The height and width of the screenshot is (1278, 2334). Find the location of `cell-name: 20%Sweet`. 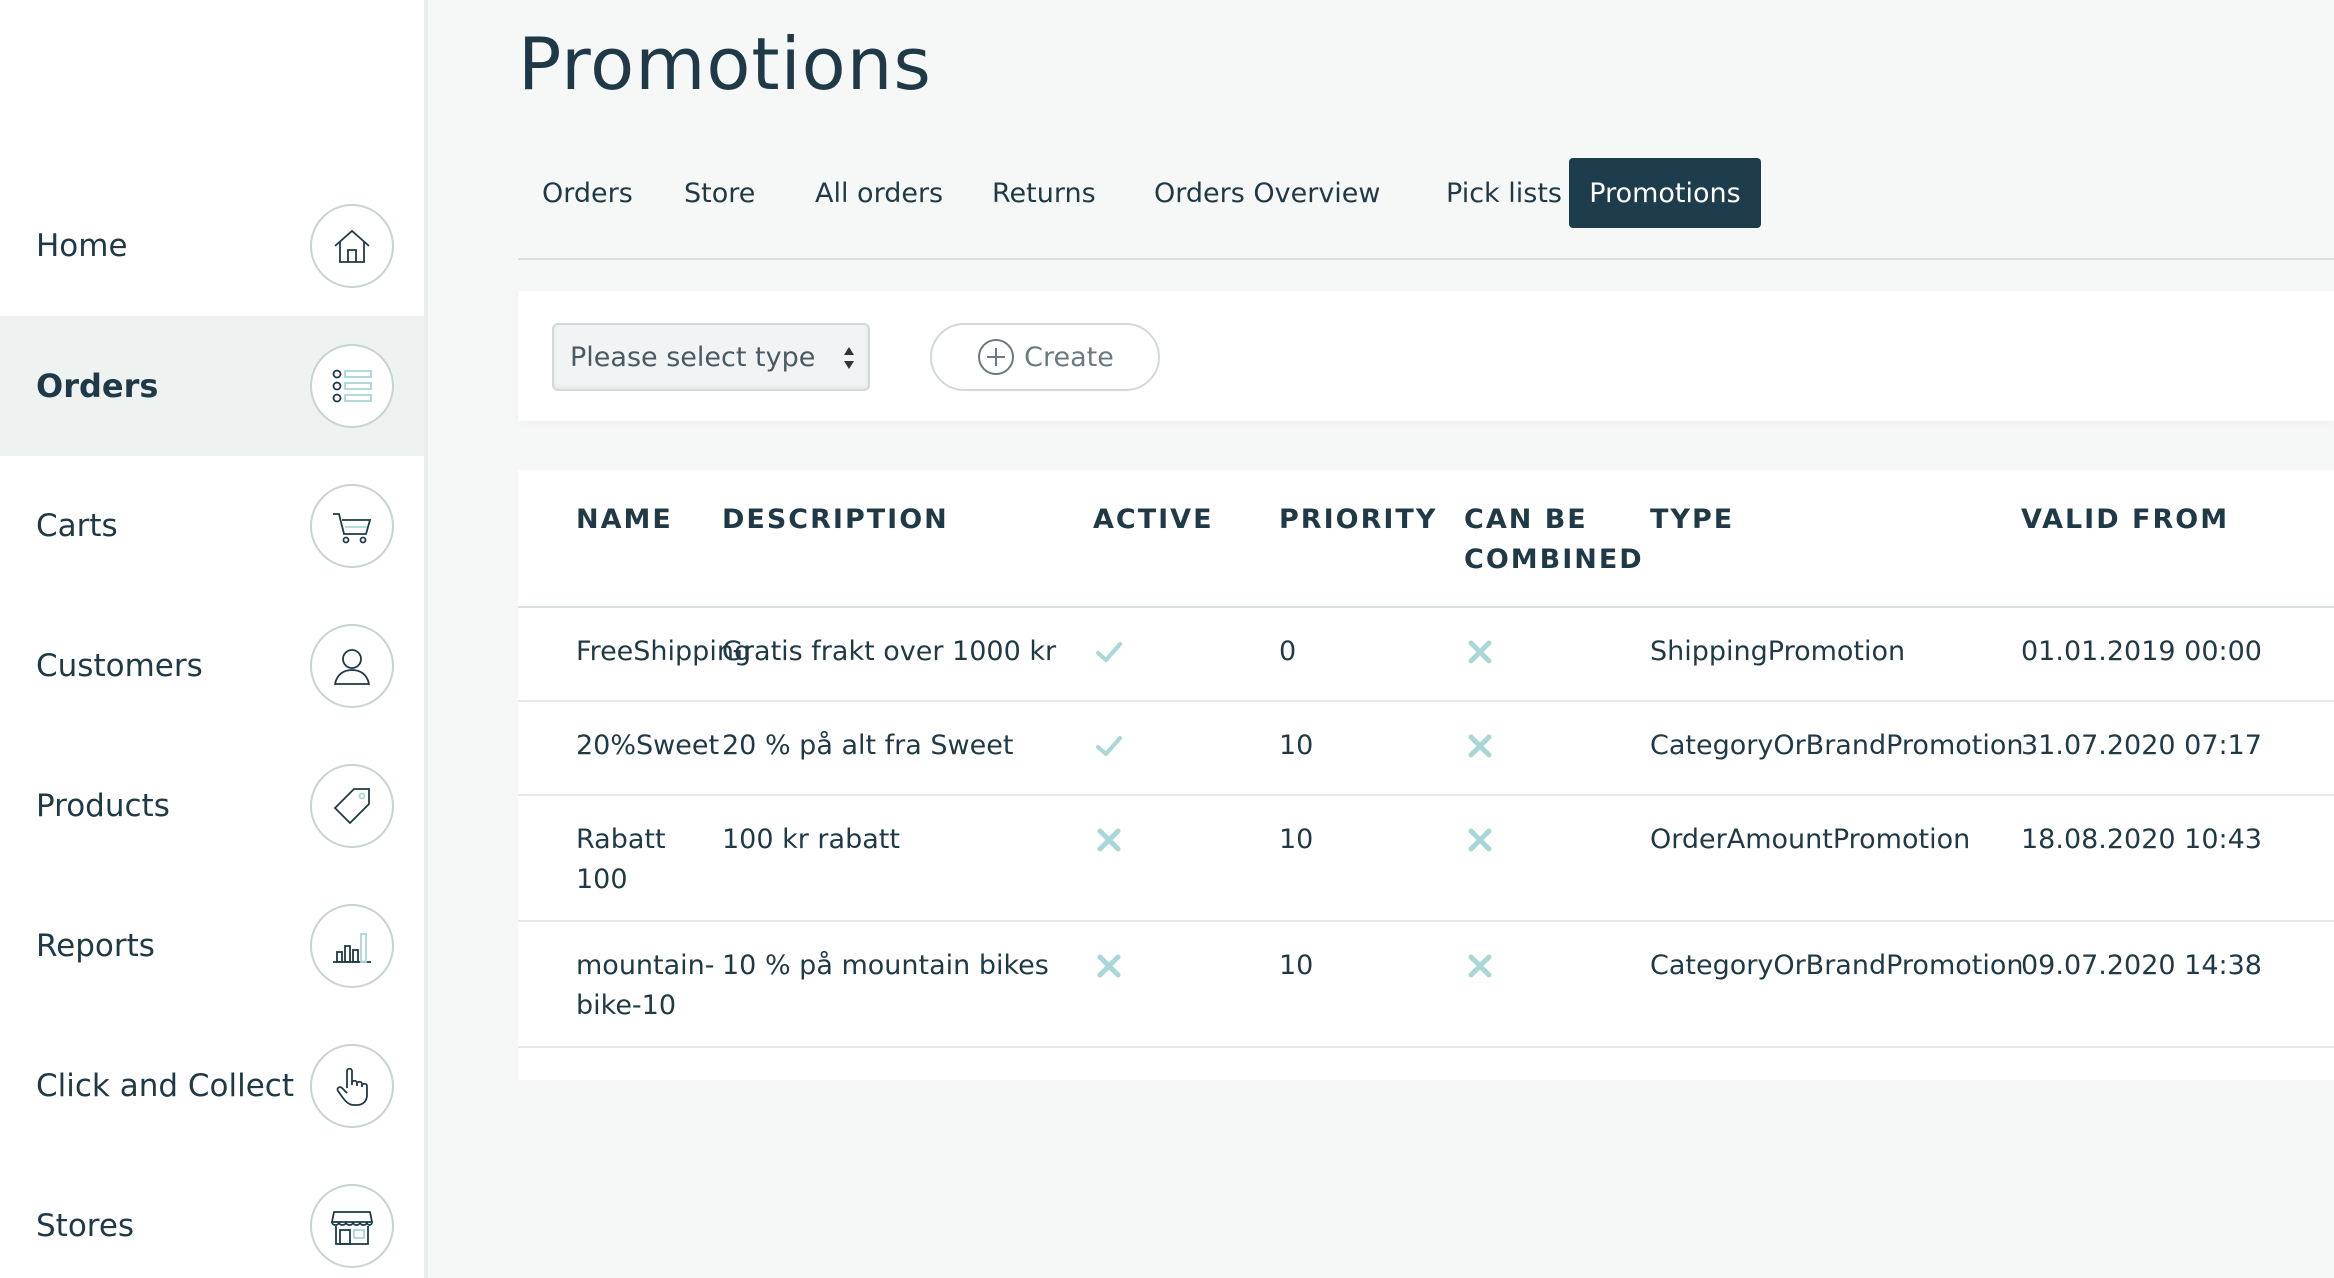

cell-name: 20%Sweet is located at coordinates (618, 748).